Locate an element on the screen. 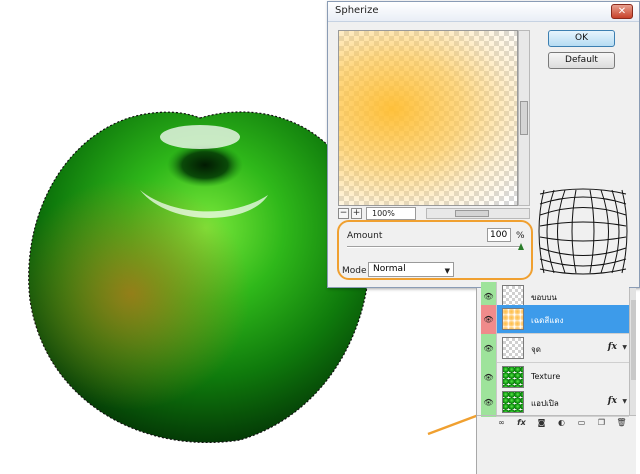  close-icon: ✕ is located at coordinates (622, 11).